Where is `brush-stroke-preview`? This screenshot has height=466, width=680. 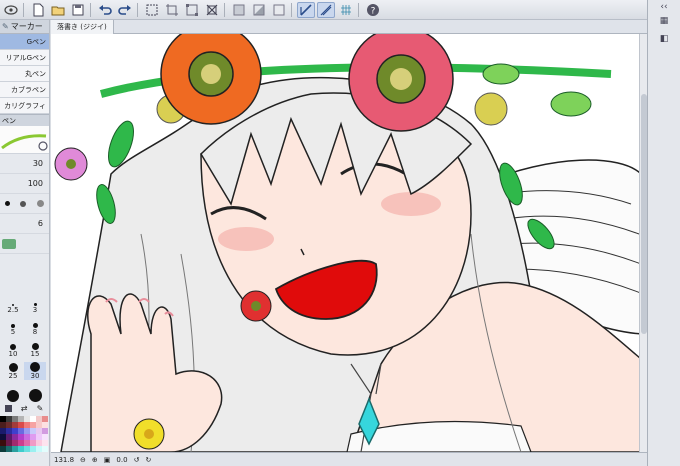 brush-stroke-preview is located at coordinates (24, 140).